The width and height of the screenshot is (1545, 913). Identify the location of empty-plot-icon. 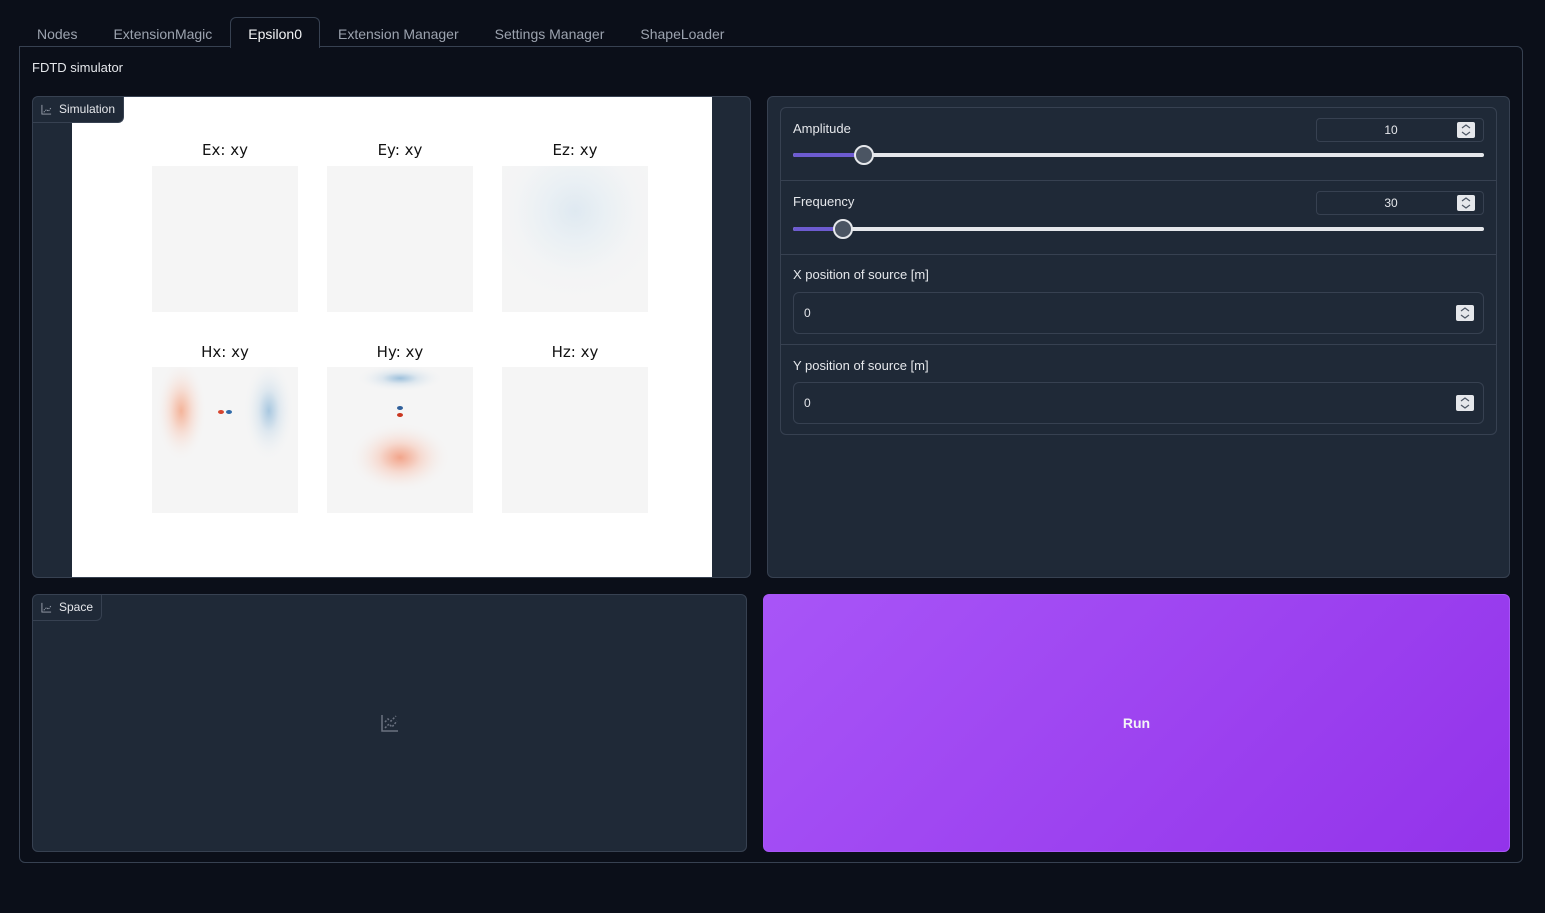
(389, 723).